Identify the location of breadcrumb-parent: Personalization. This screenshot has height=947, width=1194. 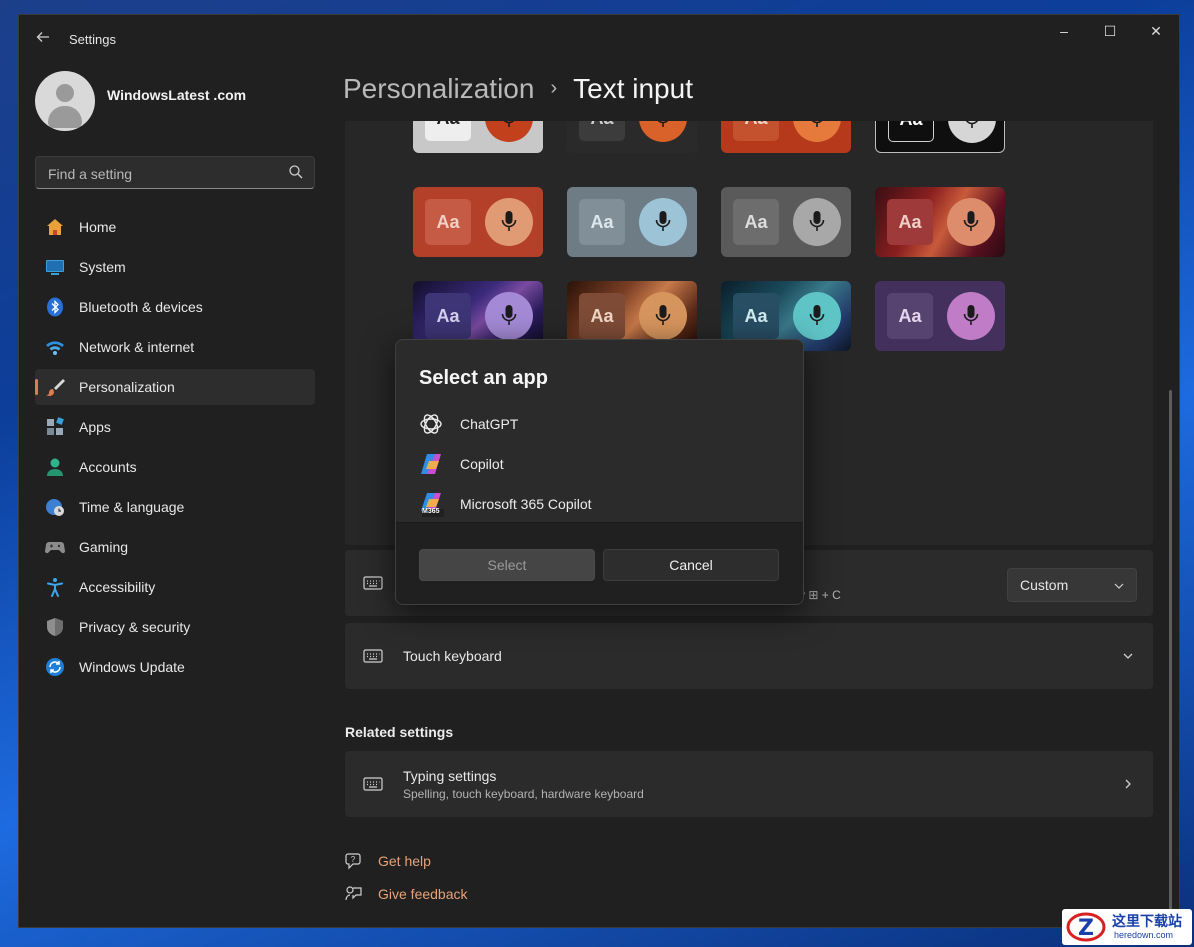
(438, 88).